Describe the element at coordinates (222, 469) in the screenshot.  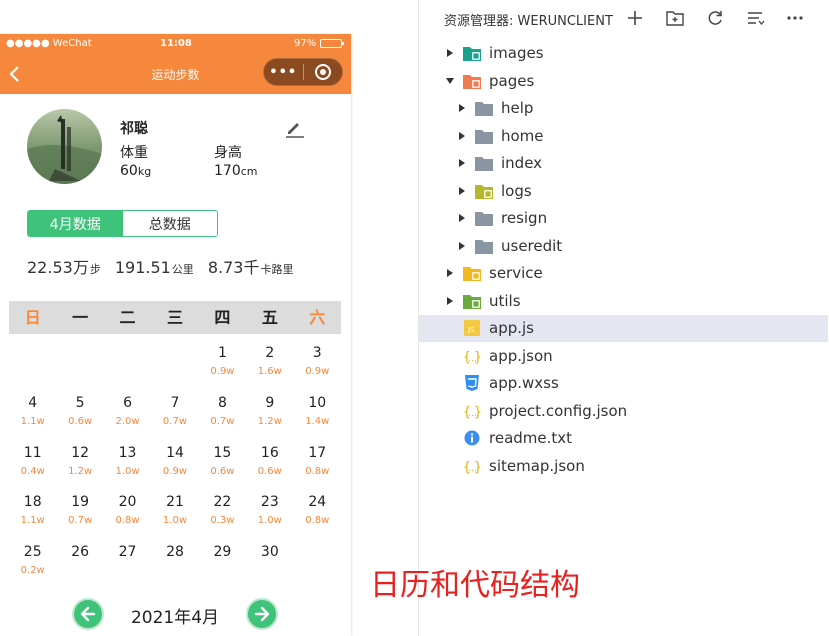
I see `calendar-day-cell: 15 0.6w` at that location.